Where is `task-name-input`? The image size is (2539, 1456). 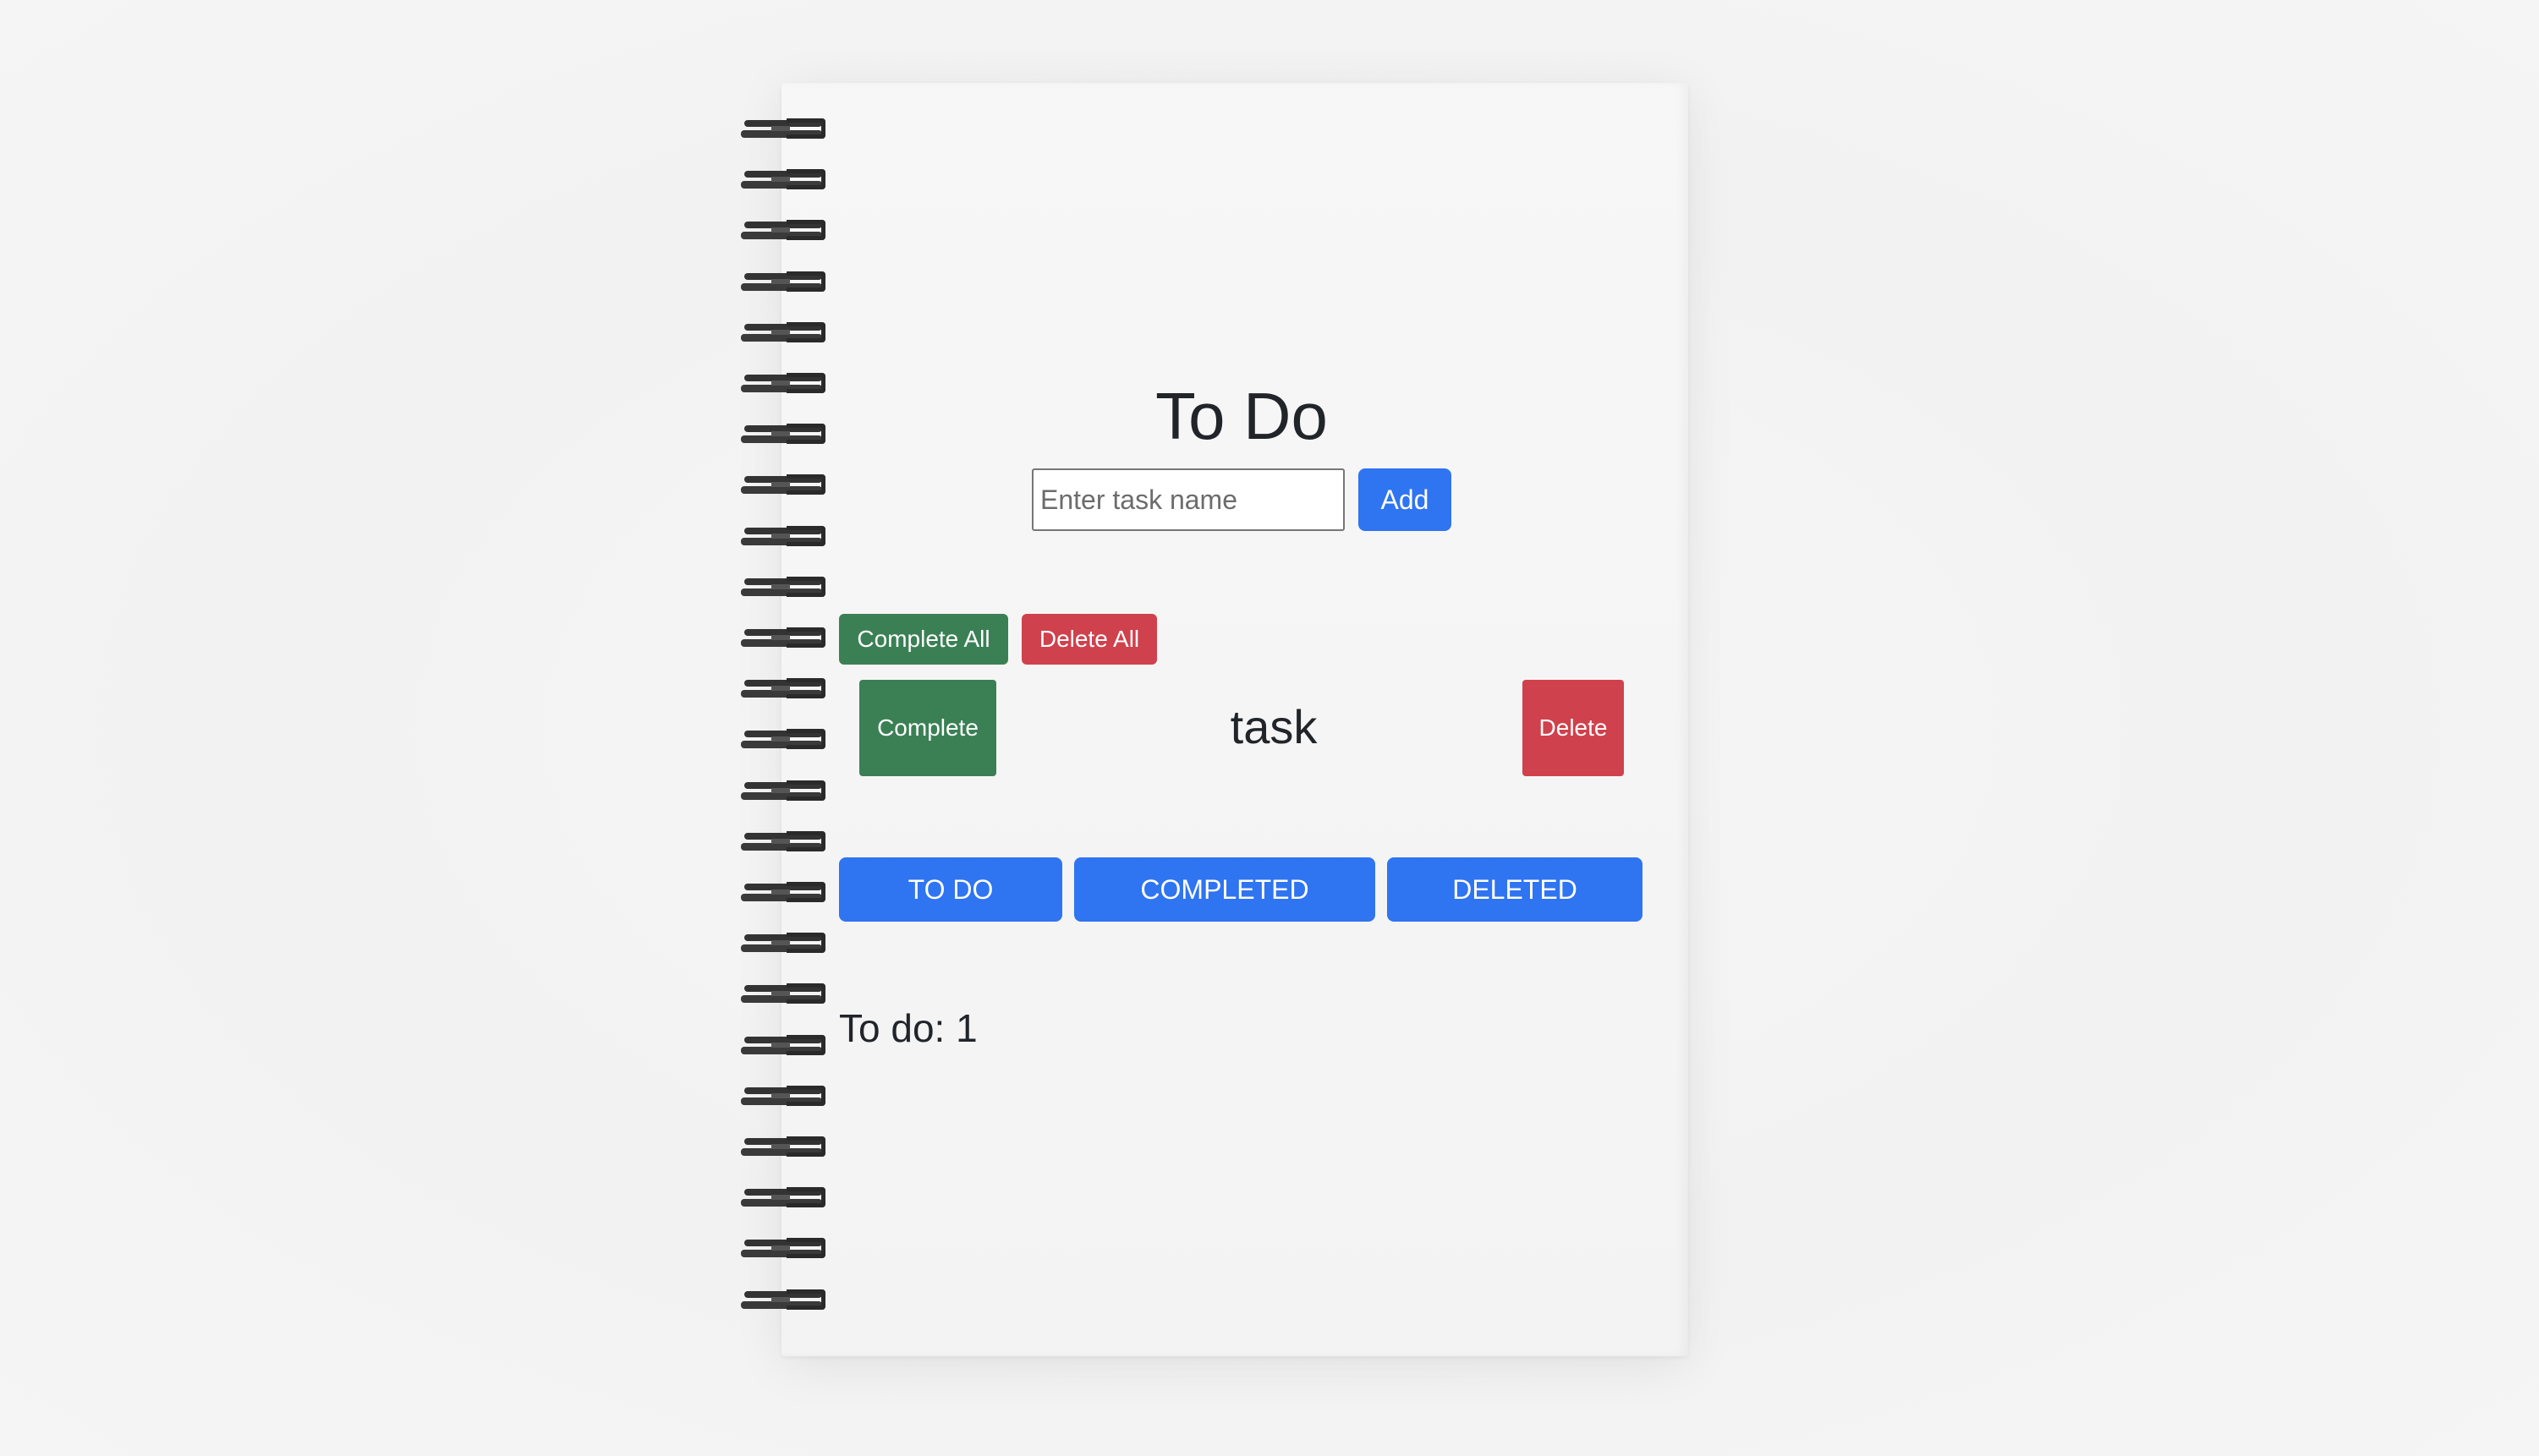 task-name-input is located at coordinates (1188, 500).